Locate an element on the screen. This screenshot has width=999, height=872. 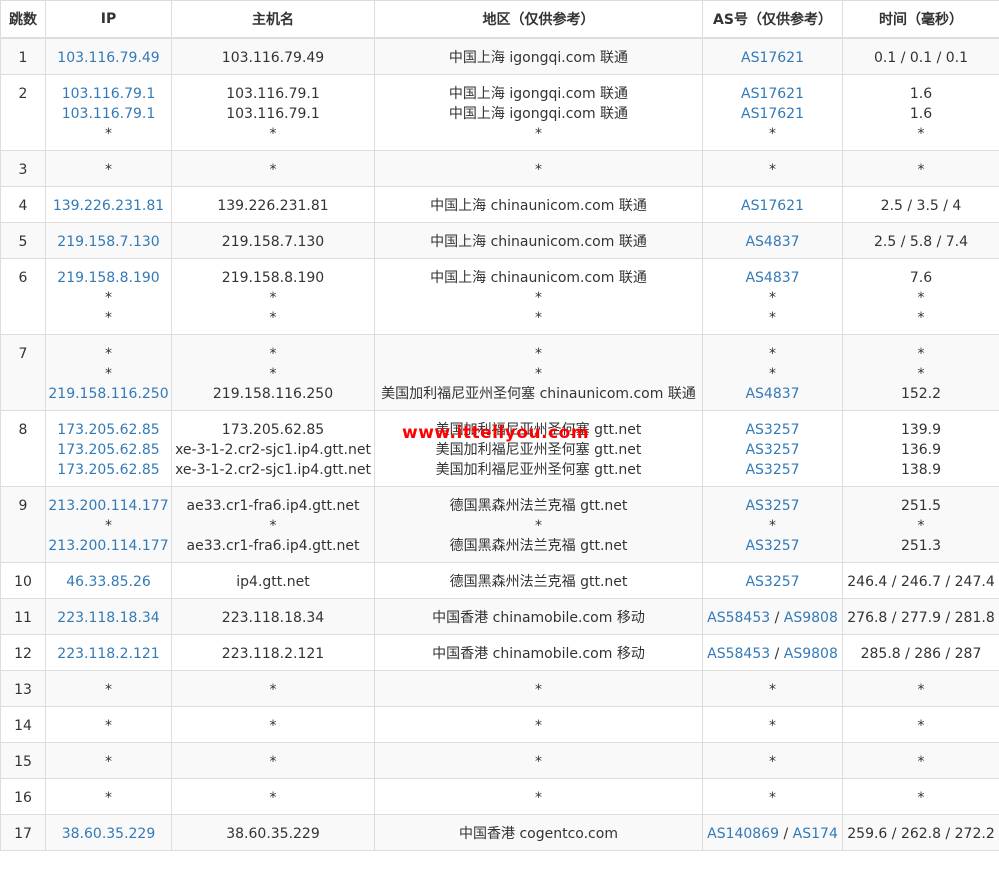
as-line: AS4837 is located at coordinates (772, 242).